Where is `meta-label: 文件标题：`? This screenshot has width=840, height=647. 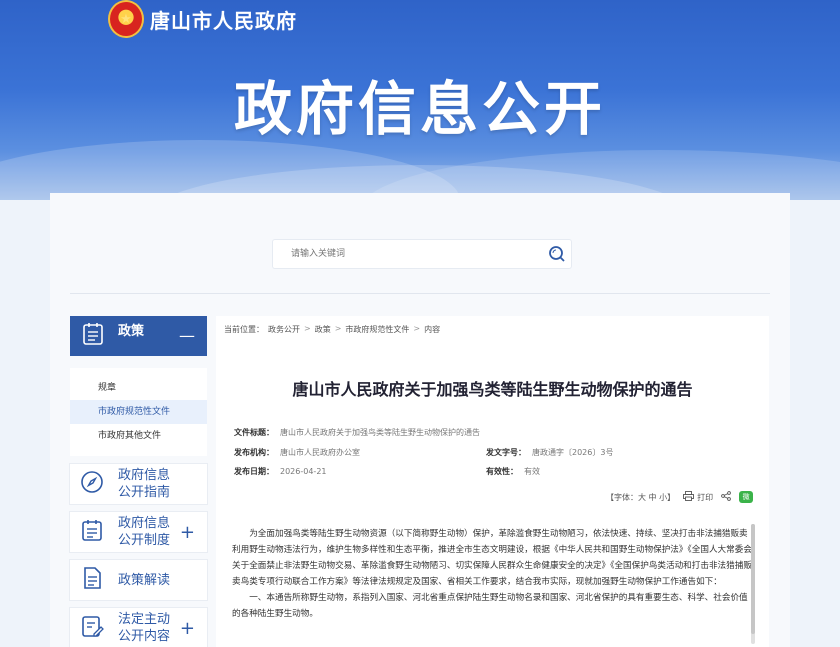
meta-label: 文件标题： is located at coordinates (254, 432).